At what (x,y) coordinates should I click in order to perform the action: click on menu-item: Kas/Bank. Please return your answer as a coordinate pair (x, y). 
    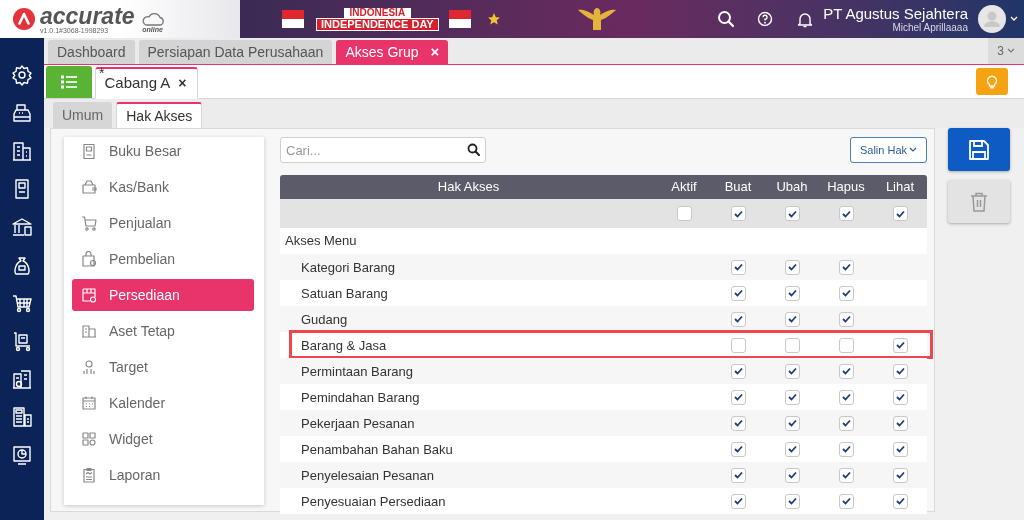
    Looking at the image, I should click on (163, 187).